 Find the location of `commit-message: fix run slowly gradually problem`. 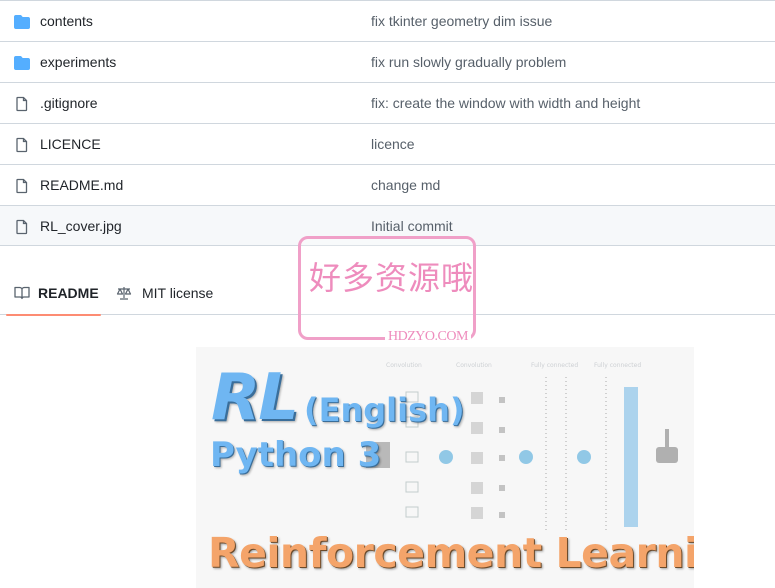

commit-message: fix run slowly gradually problem is located at coordinates (468, 62).